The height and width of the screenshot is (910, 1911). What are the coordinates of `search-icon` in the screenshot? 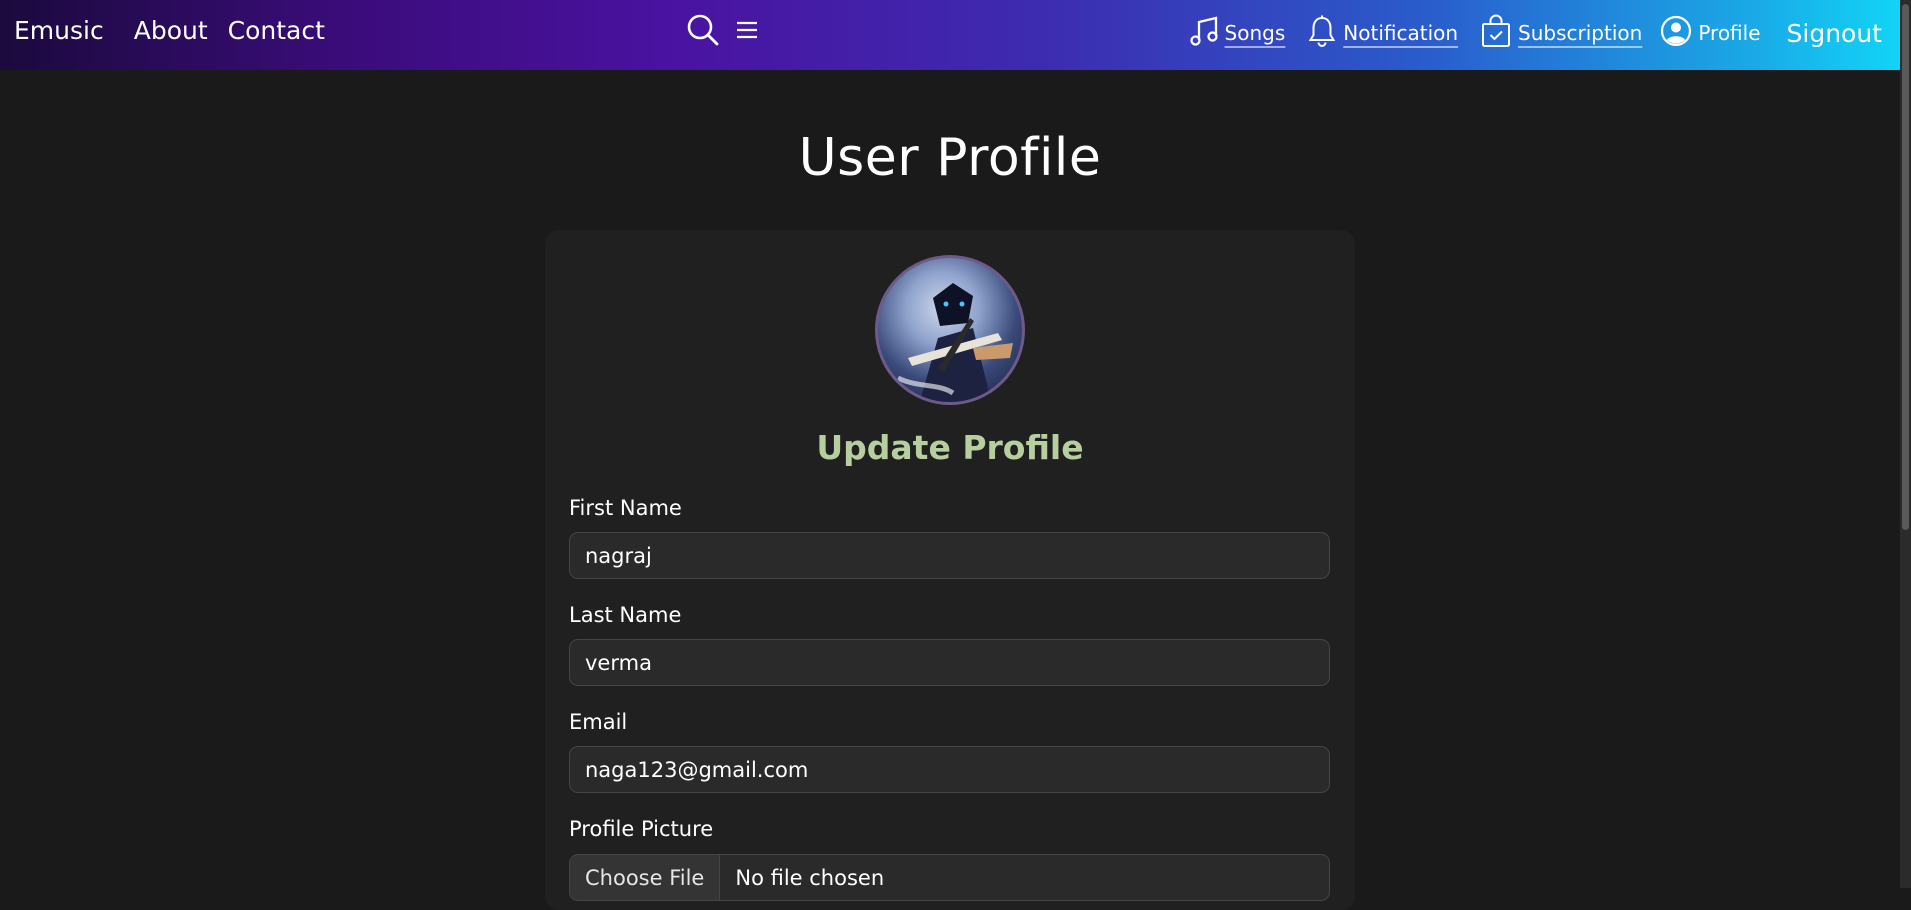 It's located at (703, 32).